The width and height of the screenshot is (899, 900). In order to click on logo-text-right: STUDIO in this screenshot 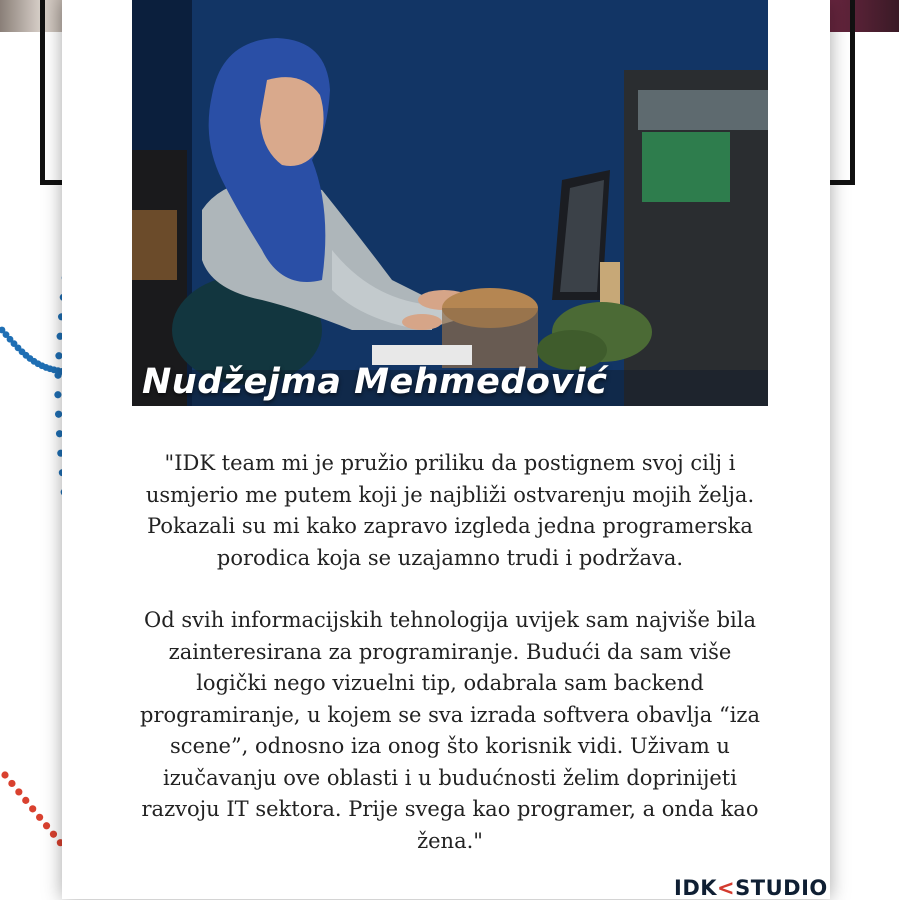, I will do `click(781, 888)`.